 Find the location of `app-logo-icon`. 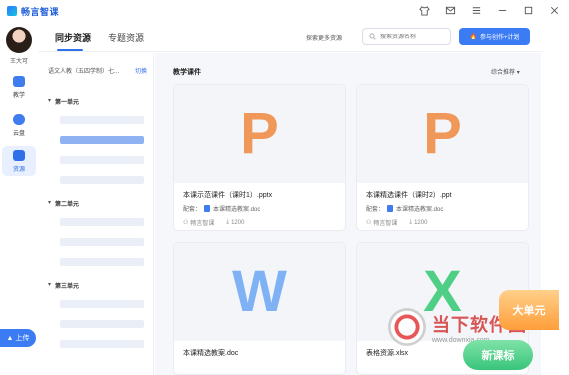

app-logo-icon is located at coordinates (12, 11).